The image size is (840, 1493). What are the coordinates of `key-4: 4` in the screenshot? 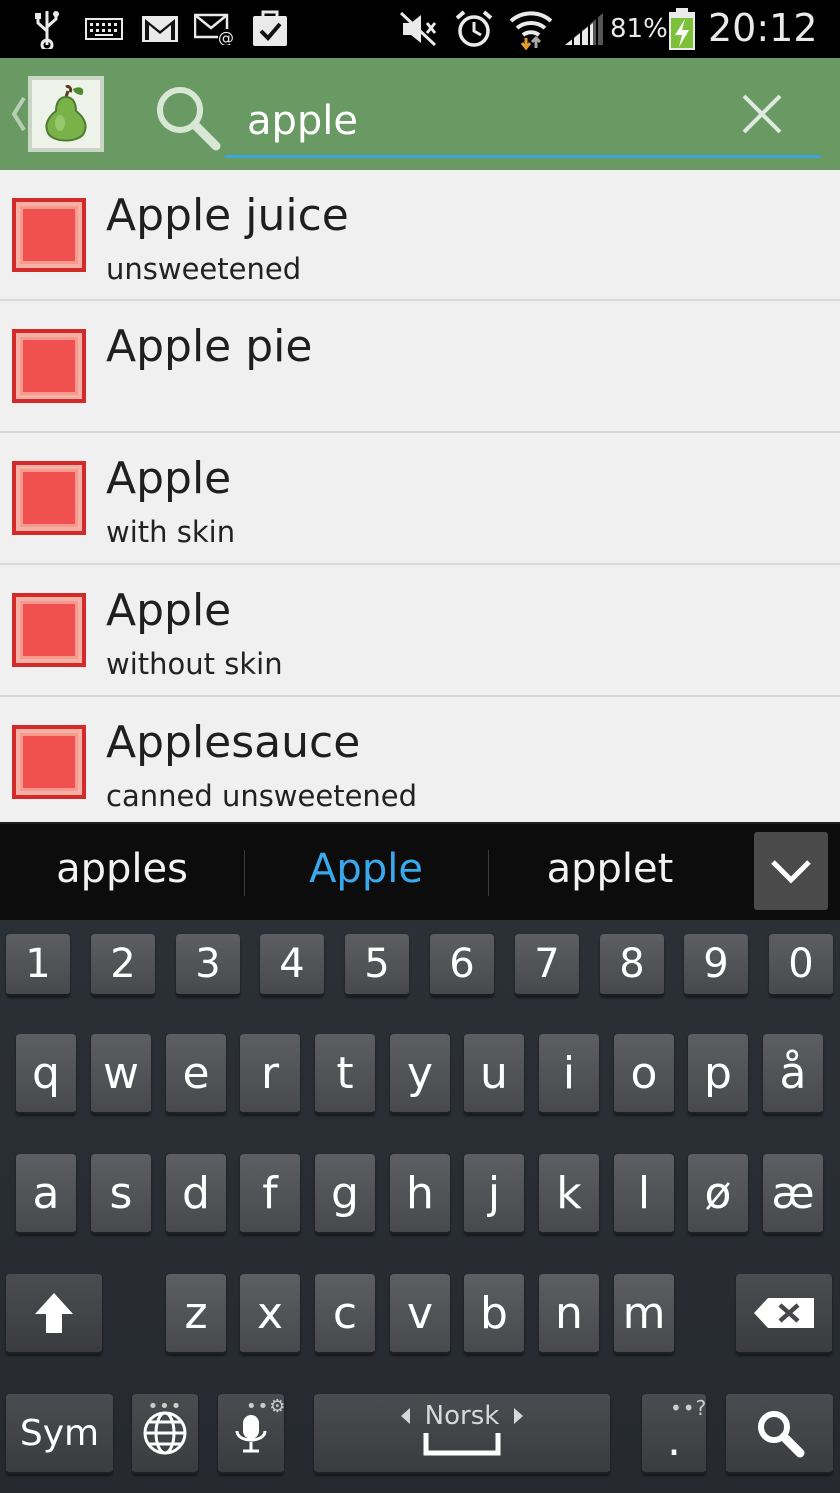 It's located at (292, 965).